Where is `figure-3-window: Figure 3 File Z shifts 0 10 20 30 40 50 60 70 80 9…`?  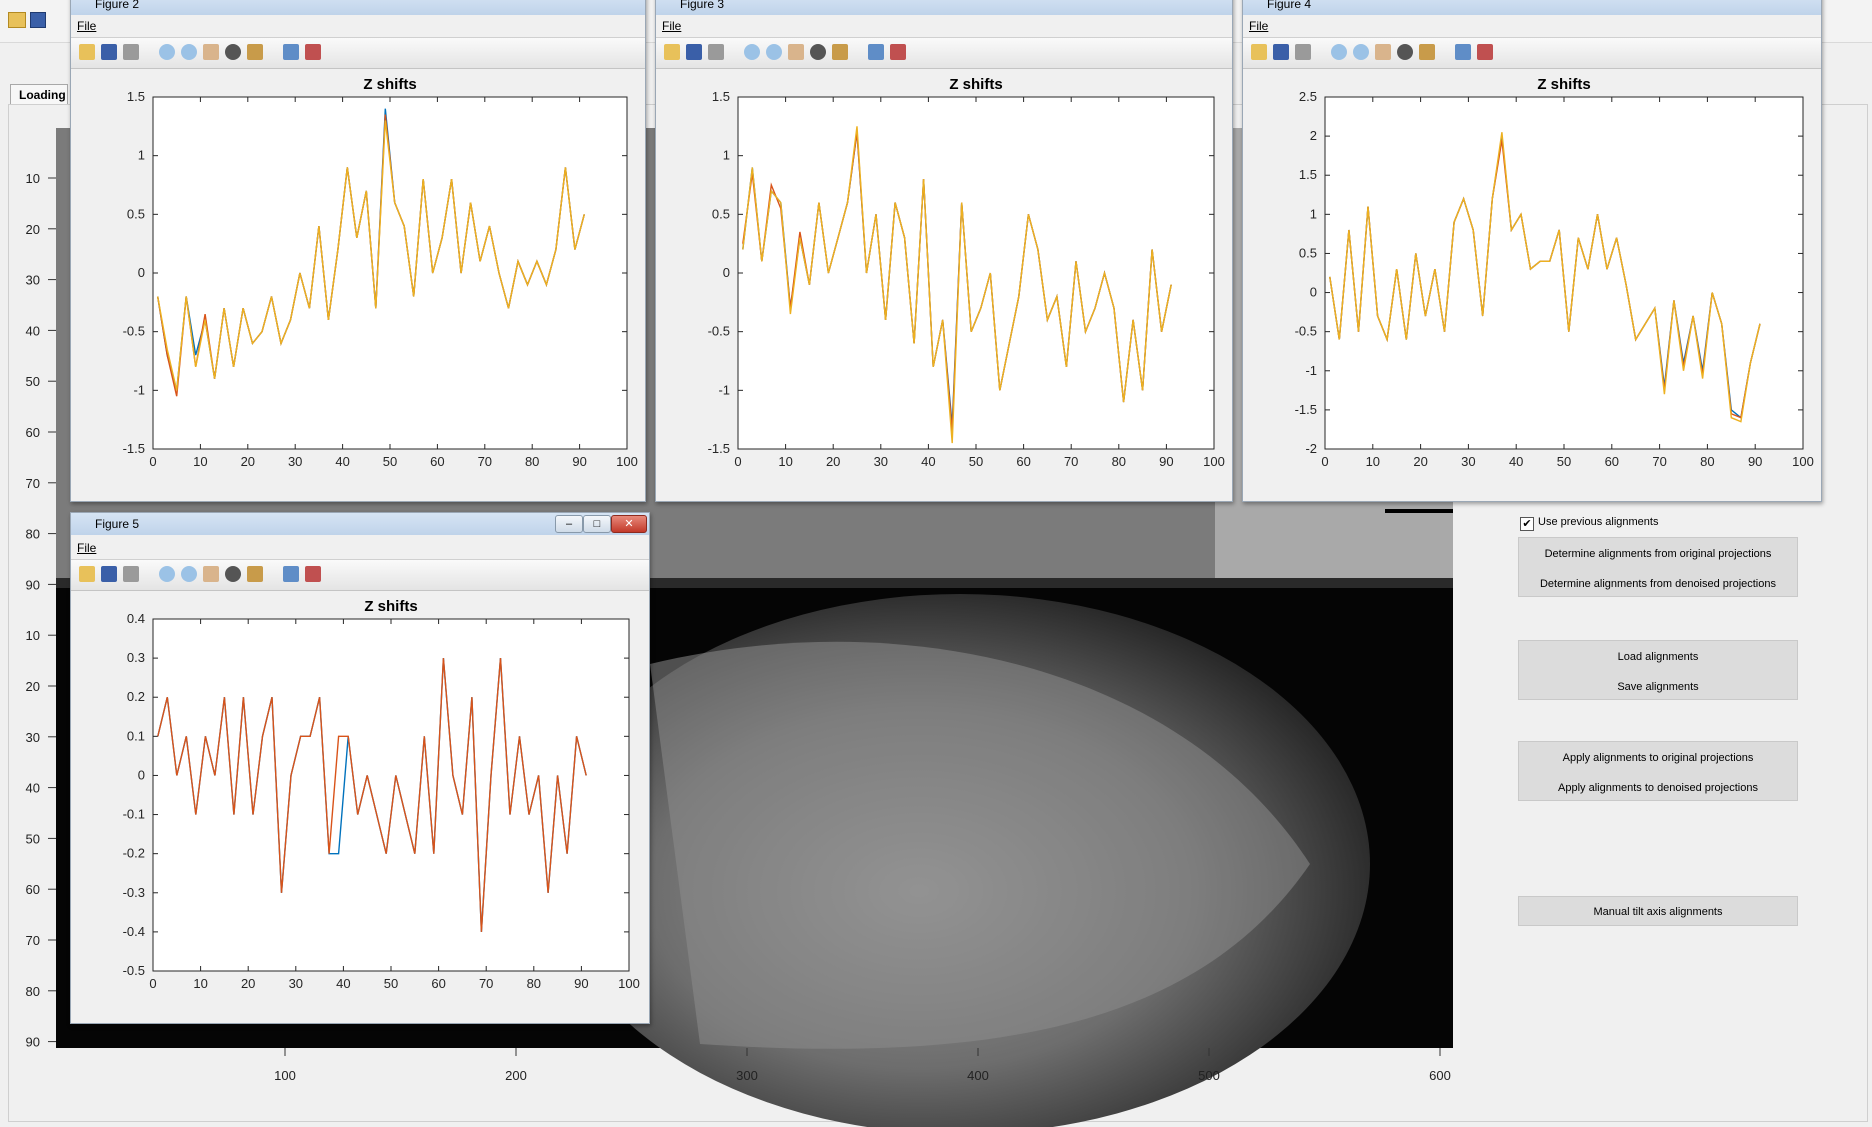 figure-3-window: Figure 3 File Z shifts 0 10 20 30 40 50 60 70 80 9… is located at coordinates (944, 251).